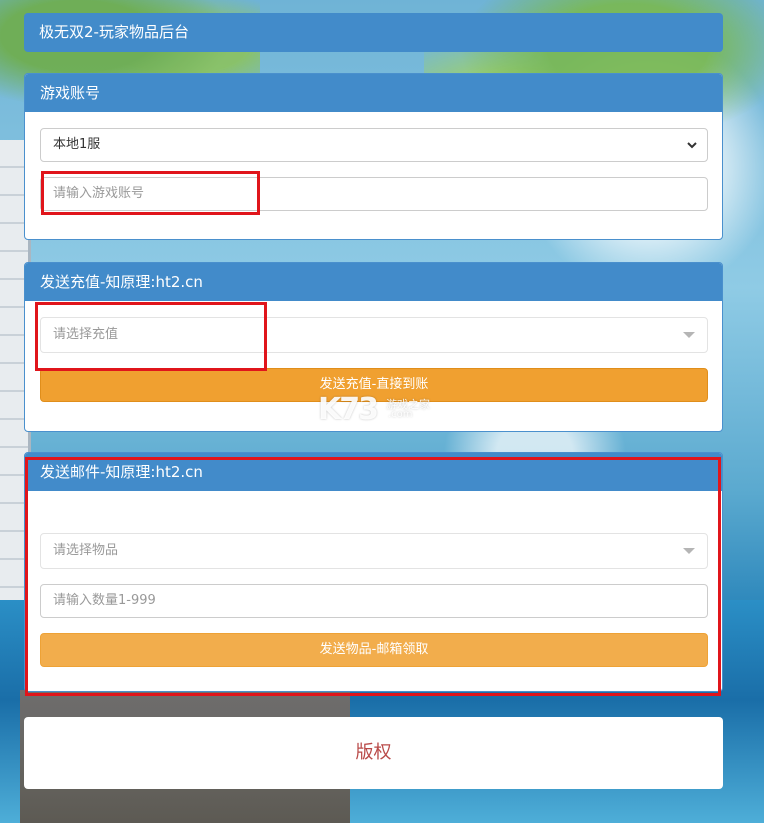  I want to click on account-field, so click(374, 194).